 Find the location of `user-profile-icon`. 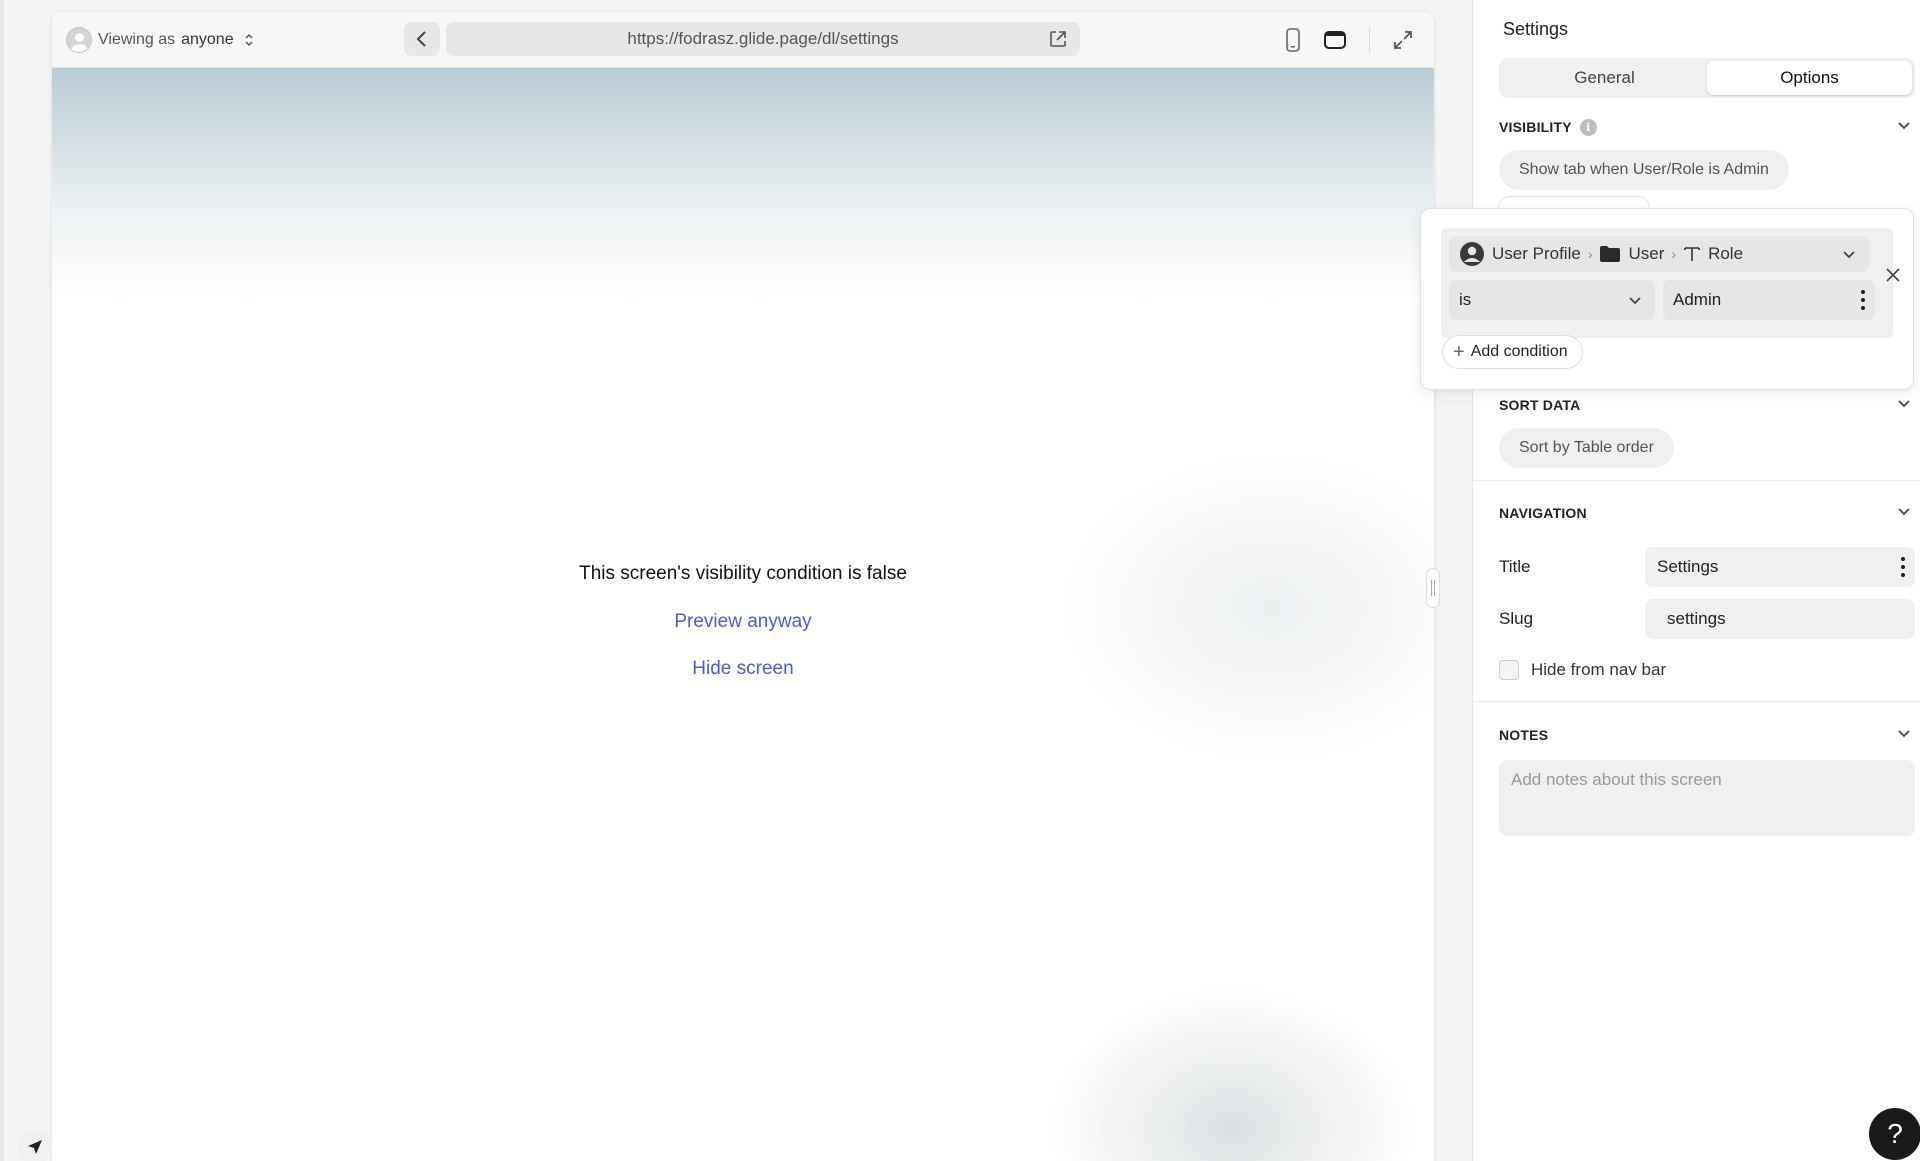

user-profile-icon is located at coordinates (1472, 254).